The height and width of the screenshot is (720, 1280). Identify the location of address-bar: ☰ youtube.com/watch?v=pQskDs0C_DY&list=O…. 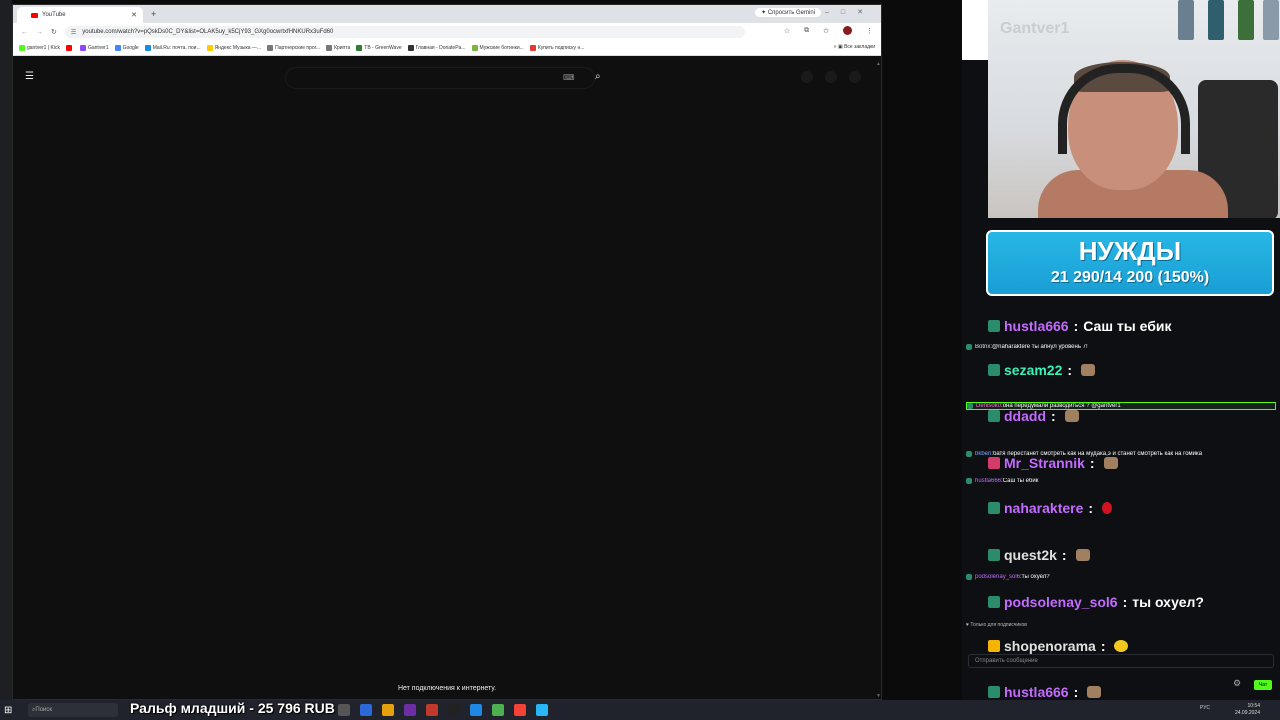
(404, 32).